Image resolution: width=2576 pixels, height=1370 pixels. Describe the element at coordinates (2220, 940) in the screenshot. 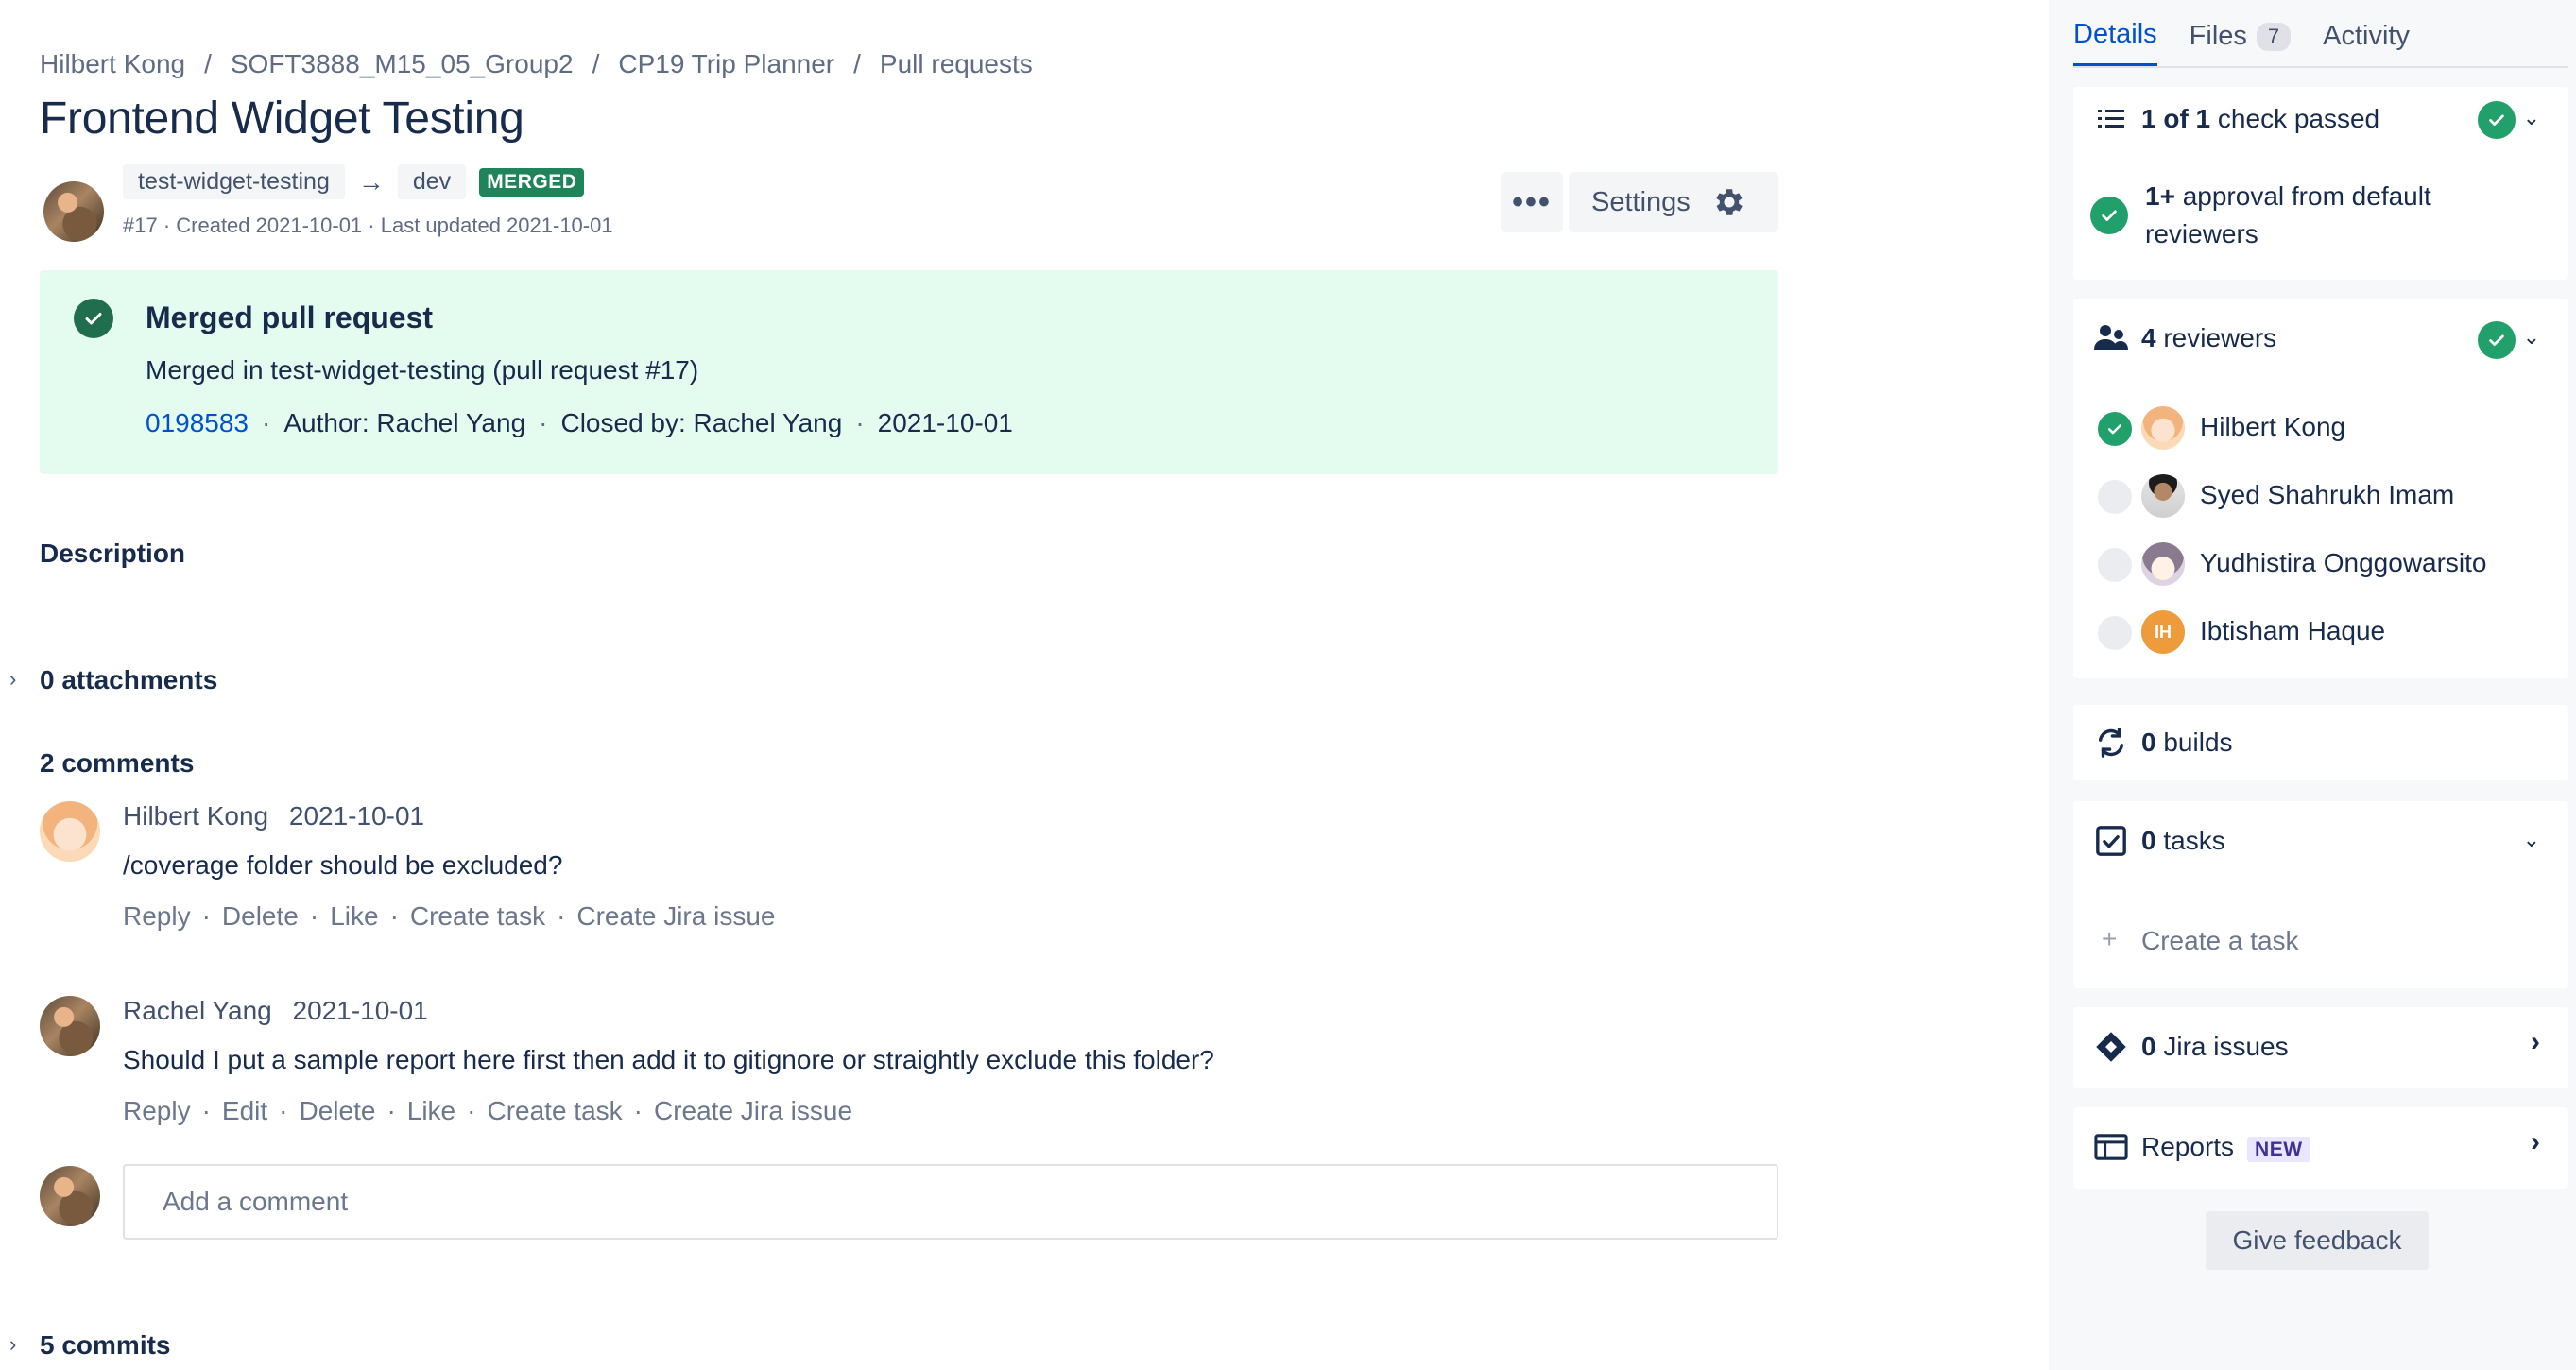

I see `create-task-link: Create a task` at that location.